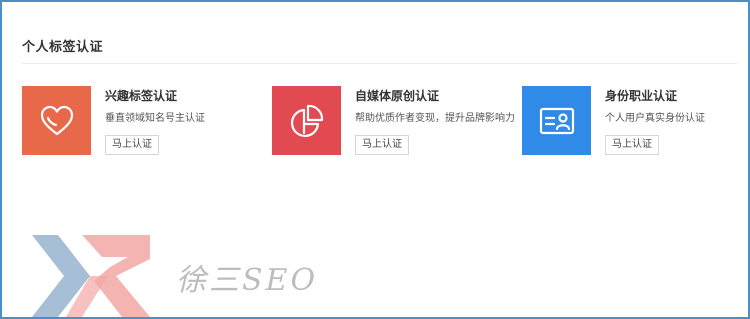  I want to click on card-identity-profession: 身份职业认证 个人用户真实身份认证 马上认证, so click(636, 121).